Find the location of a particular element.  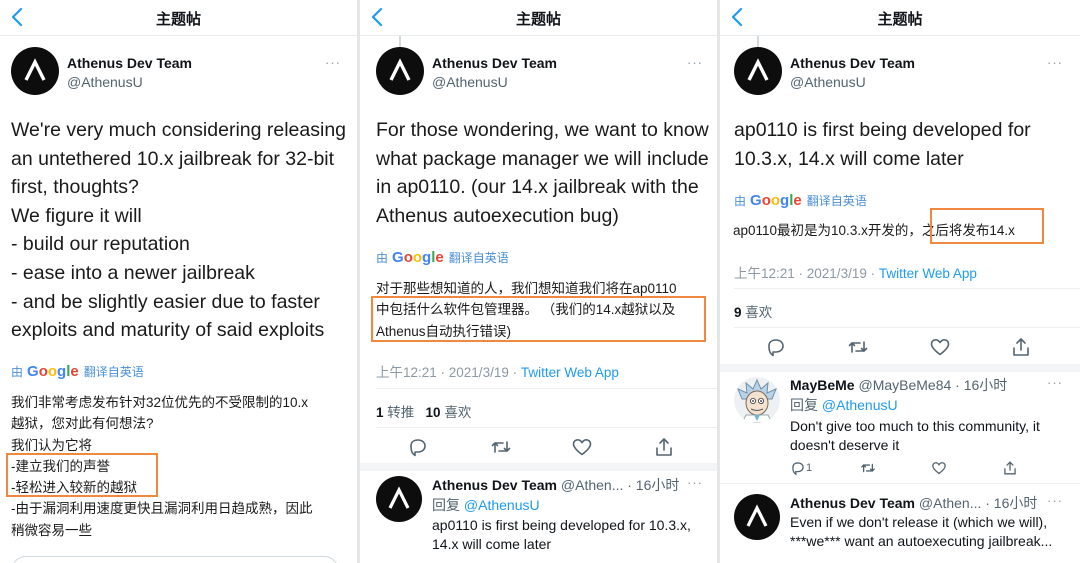

reply-handle-time: @MayBeMe84 · 16小时 is located at coordinates (931, 385).